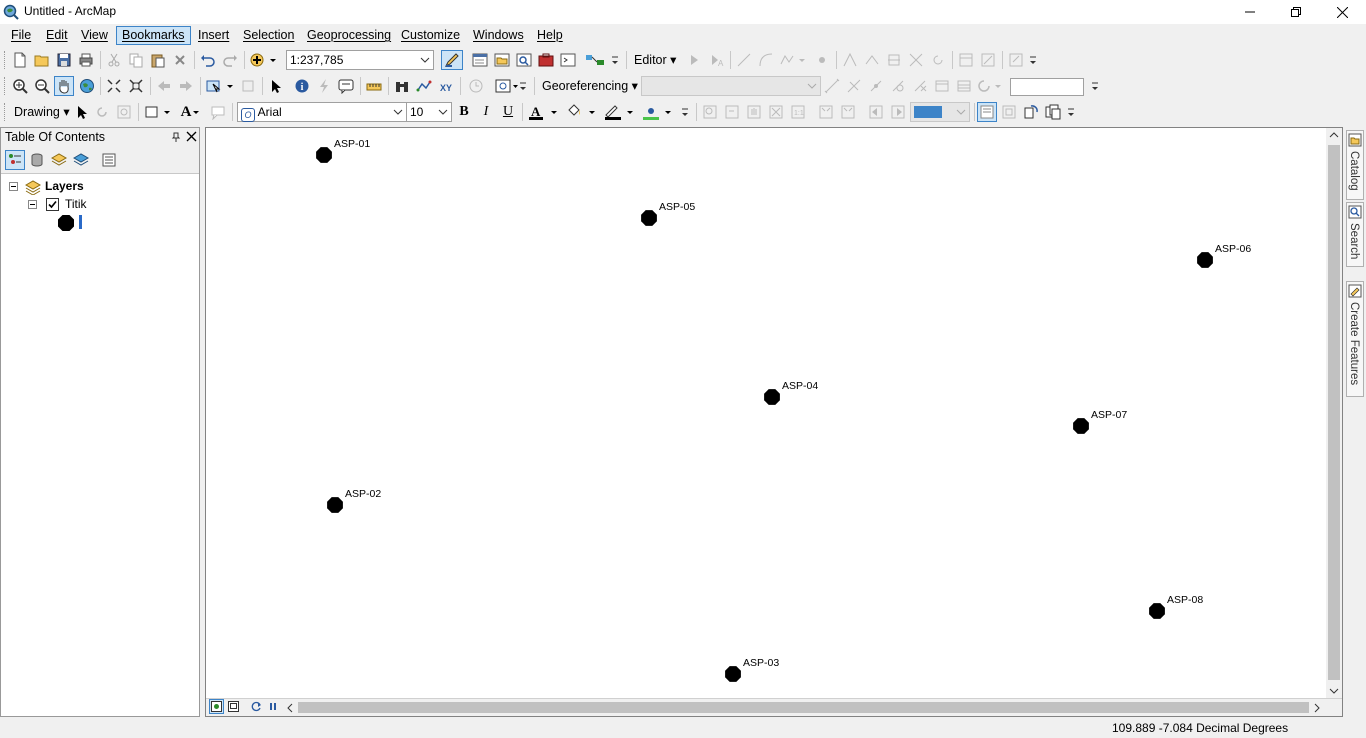 Image resolution: width=1366 pixels, height=738 pixels. What do you see at coordinates (191, 136) in the screenshot?
I see `close-icon` at bounding box center [191, 136].